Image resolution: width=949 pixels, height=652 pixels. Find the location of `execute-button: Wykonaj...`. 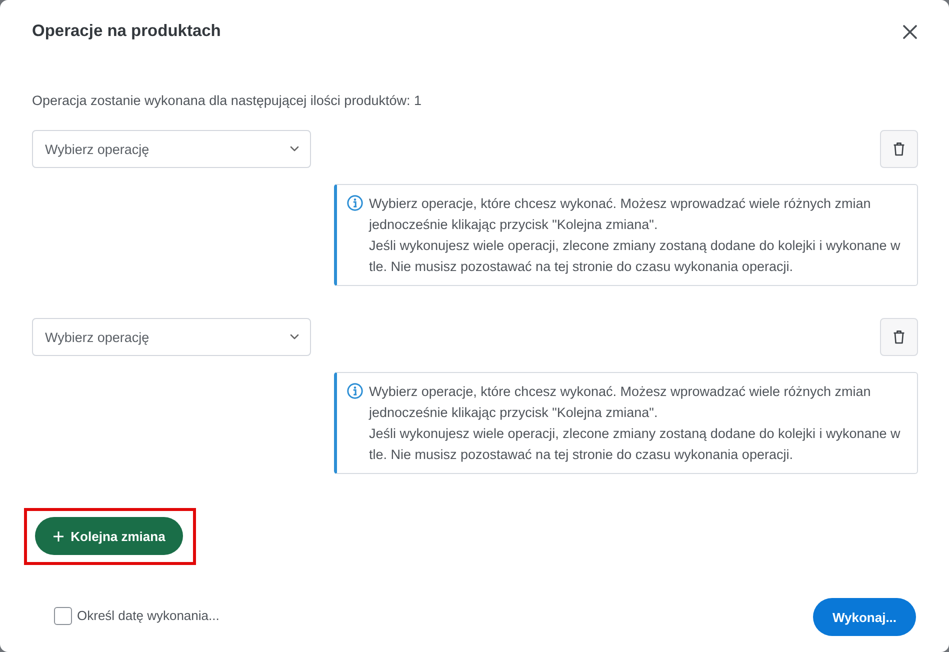

execute-button: Wykonaj... is located at coordinates (864, 617).